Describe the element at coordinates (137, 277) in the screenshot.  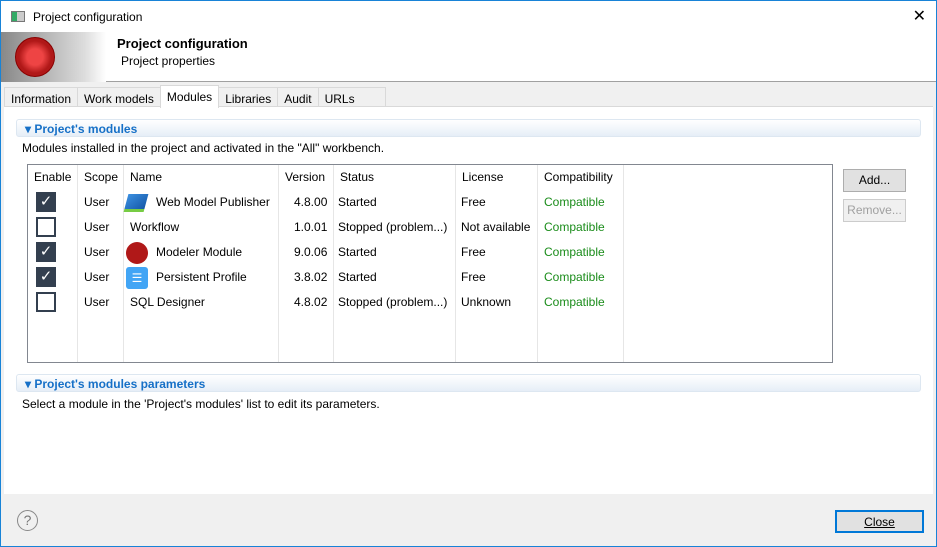
I see `profile-icon: ☰` at that location.